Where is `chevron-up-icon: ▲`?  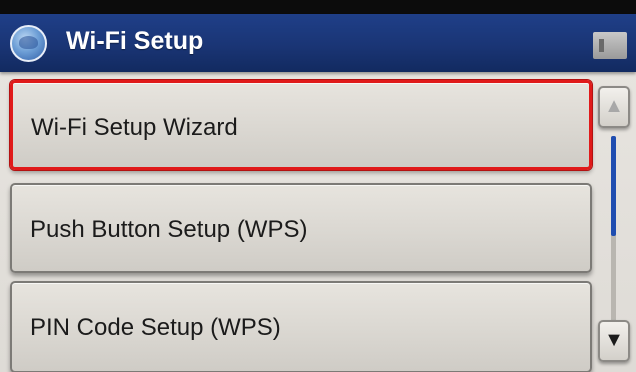
chevron-up-icon: ▲ is located at coordinates (614, 106).